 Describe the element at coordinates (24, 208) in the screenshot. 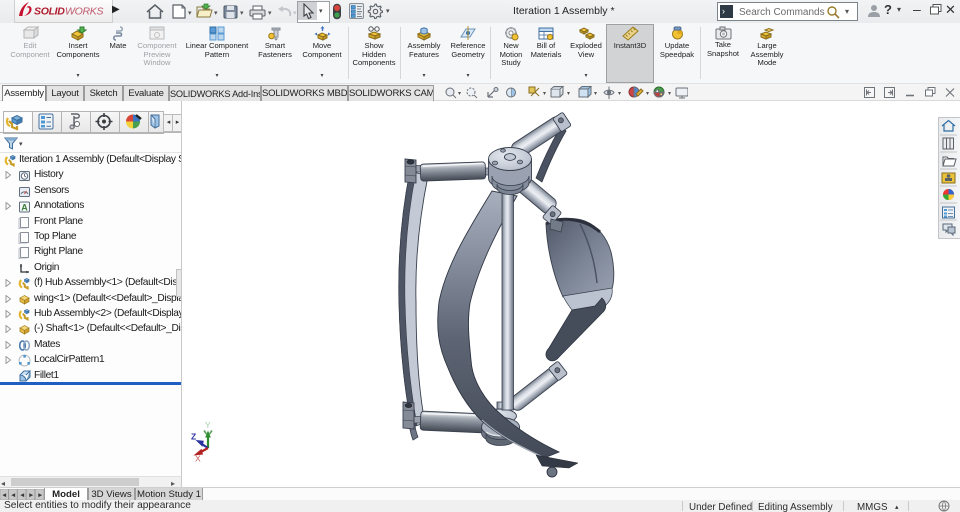

I see `svg-text: A` at that location.